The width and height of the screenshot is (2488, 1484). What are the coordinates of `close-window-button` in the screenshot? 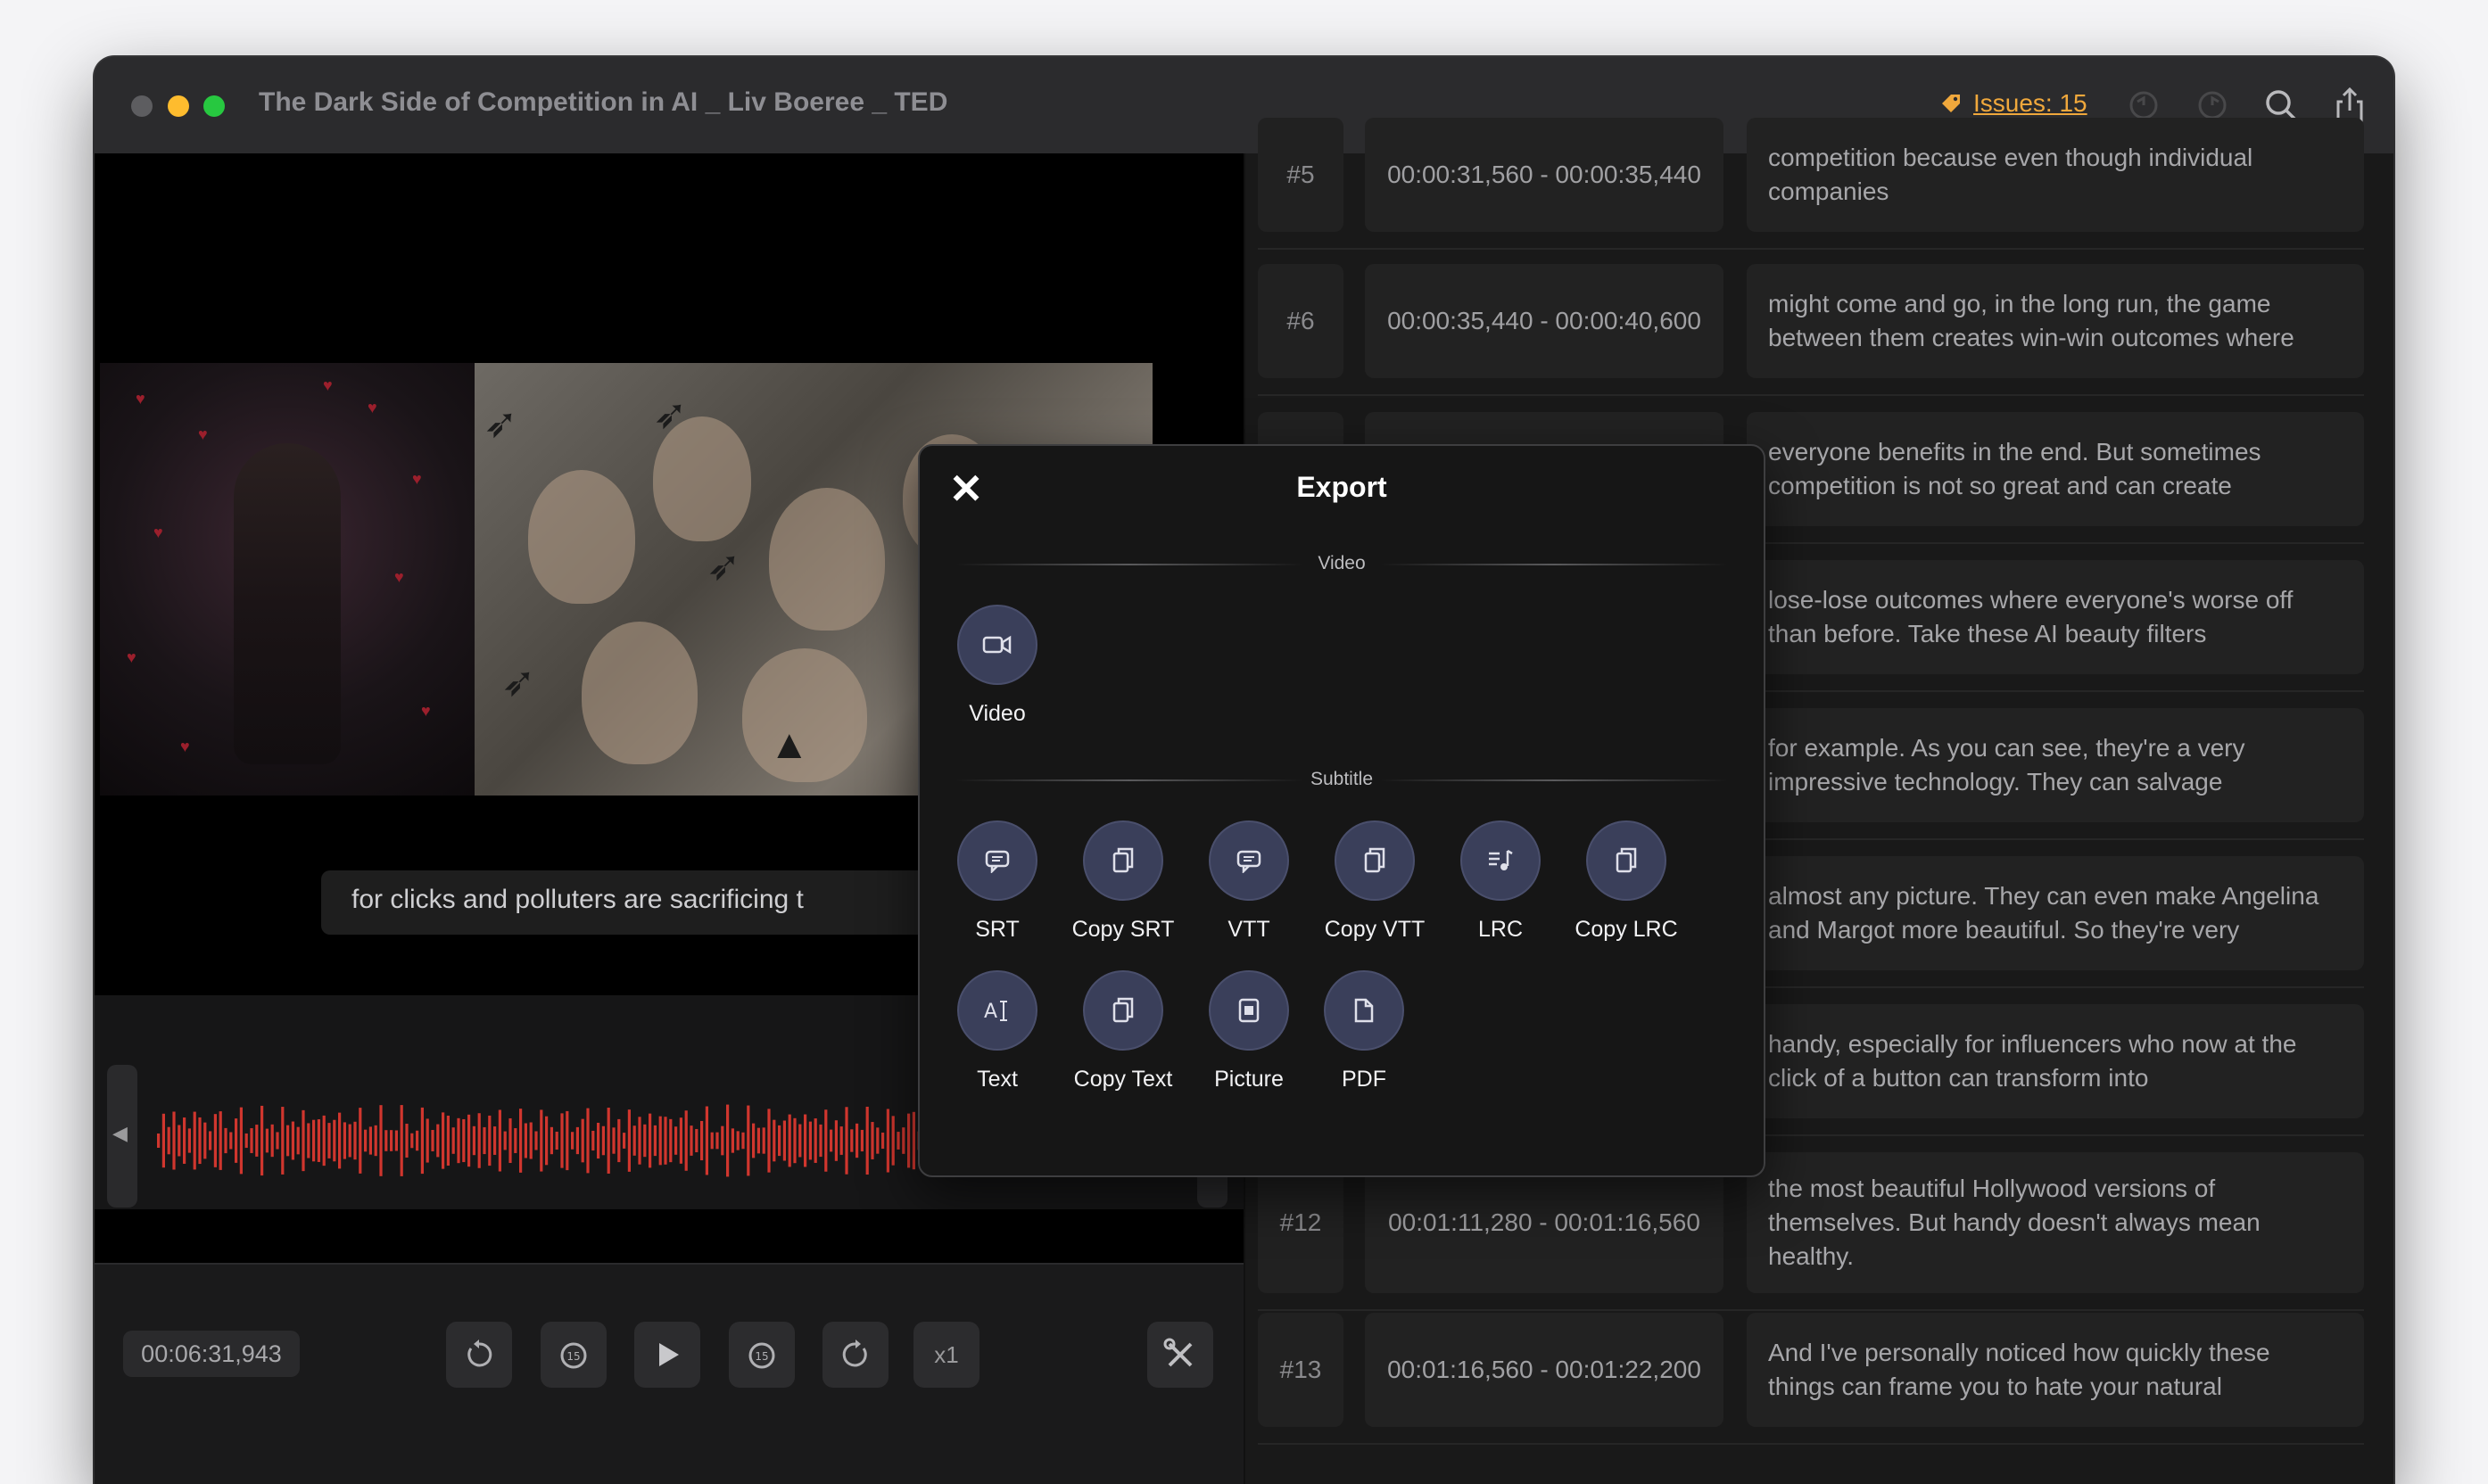 It's located at (142, 106).